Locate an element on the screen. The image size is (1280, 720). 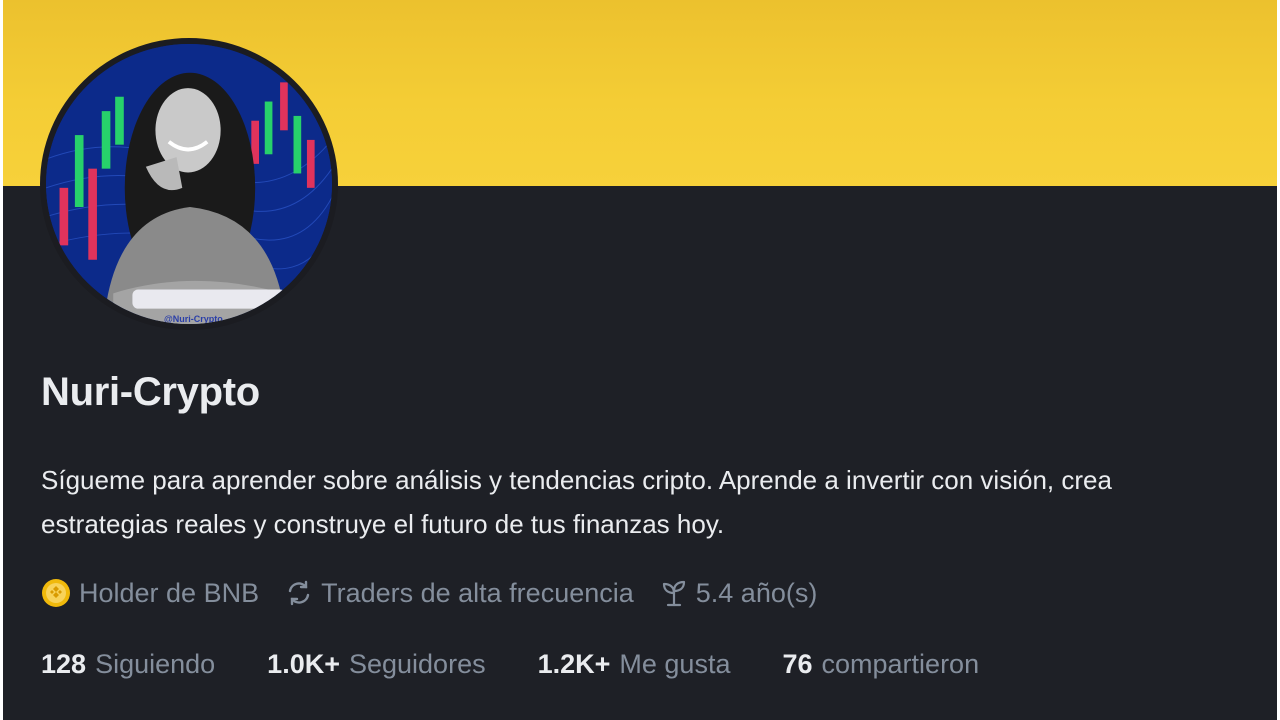
stat-followers: 1.0K+ Seguidores is located at coordinates (376, 664).